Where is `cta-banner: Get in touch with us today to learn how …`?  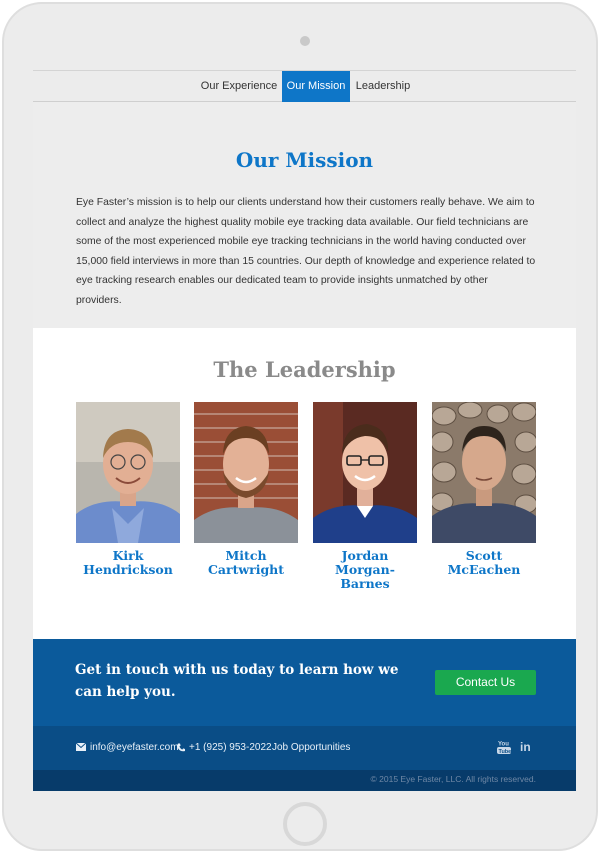
cta-banner: Get in touch with us today to learn how … is located at coordinates (304, 682).